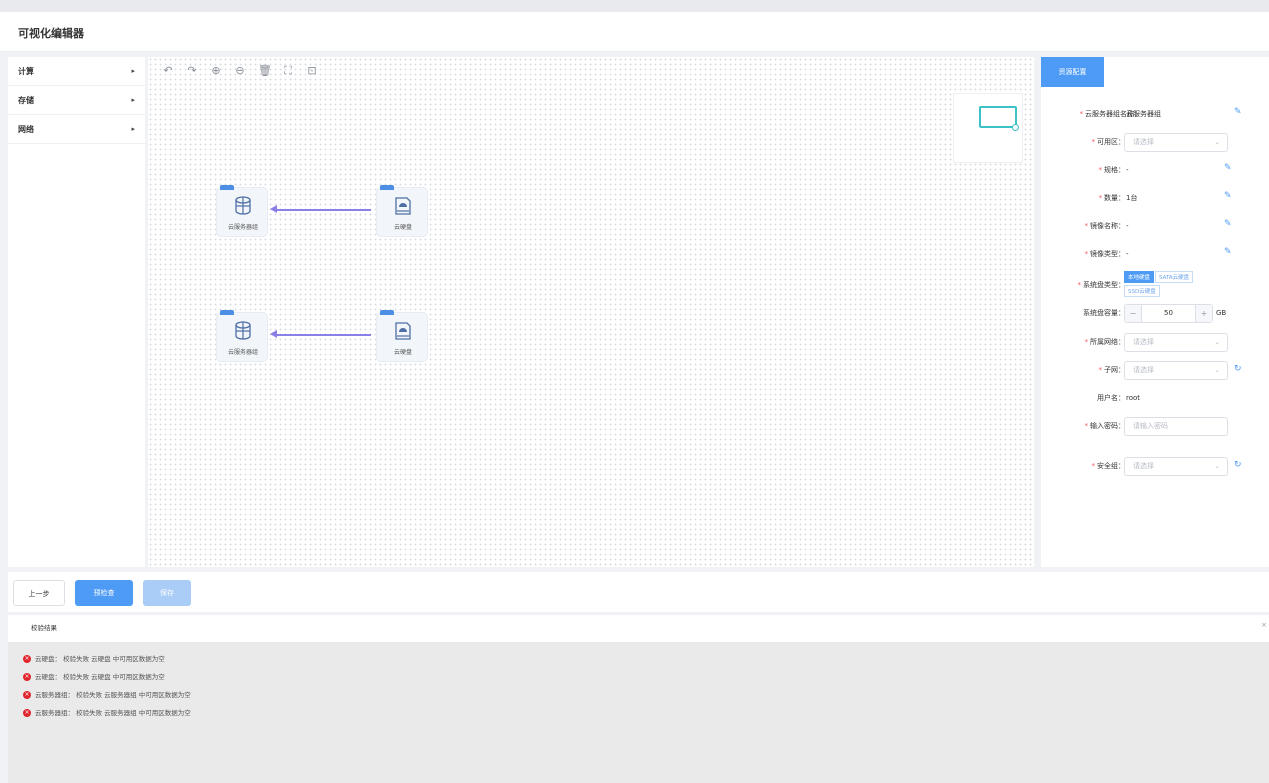 Image resolution: width=1269 pixels, height=783 pixels. What do you see at coordinates (168, 71) in the screenshot?
I see `undo-icon: ↶` at bounding box center [168, 71].